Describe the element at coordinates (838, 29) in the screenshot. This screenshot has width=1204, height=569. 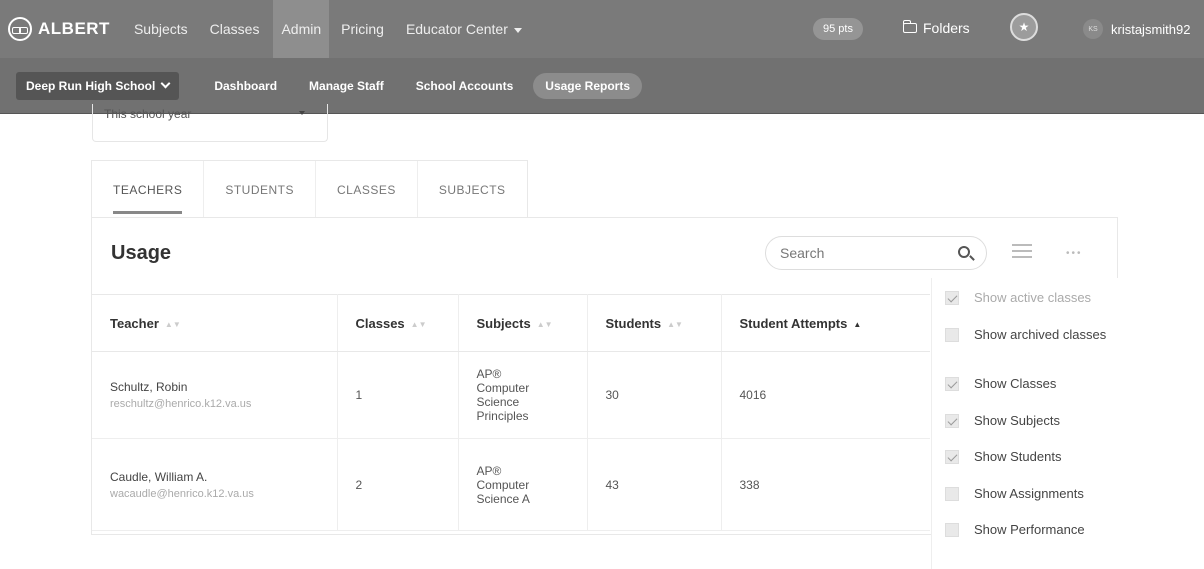
I see `points-badge: 95 pts` at that location.